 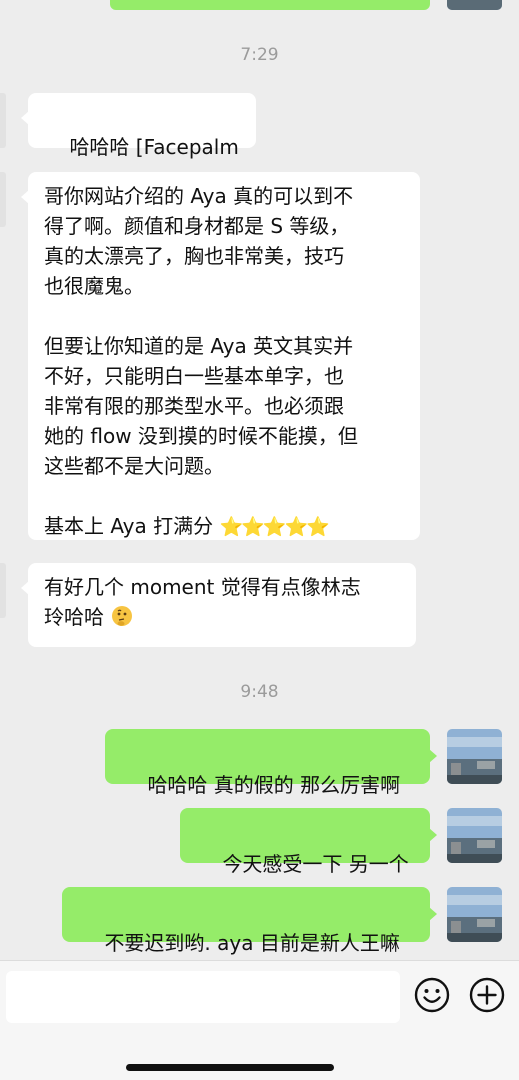 What do you see at coordinates (274, 527) in the screenshot?
I see `star-rating: ⭐⭐⭐⭐⭐` at bounding box center [274, 527].